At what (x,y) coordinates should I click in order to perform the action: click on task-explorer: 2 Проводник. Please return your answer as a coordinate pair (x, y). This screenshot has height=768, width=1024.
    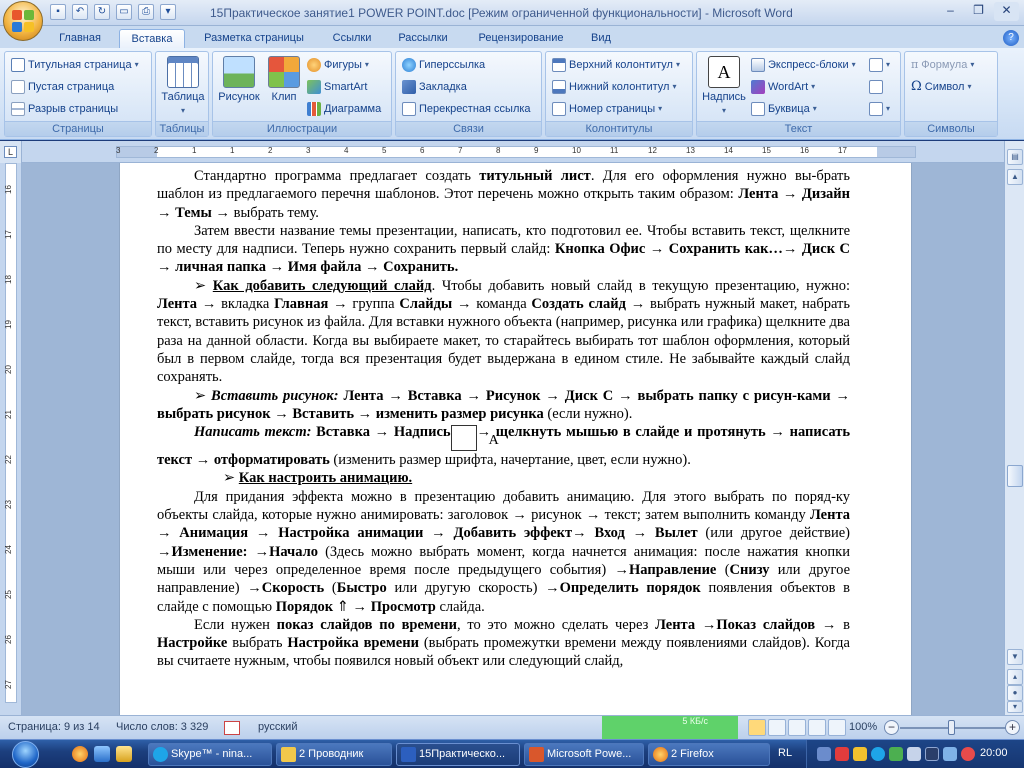
    Looking at the image, I should click on (334, 754).